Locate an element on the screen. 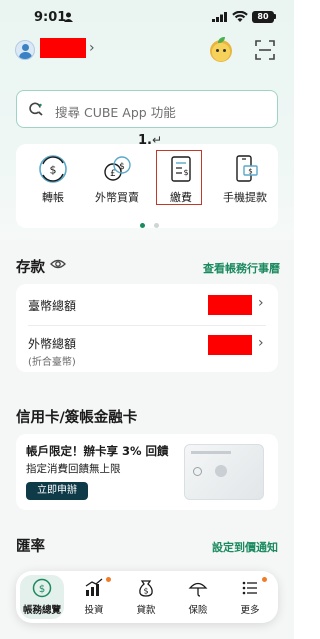 The height and width of the screenshot is (639, 320). search-icon is located at coordinates (36, 109).